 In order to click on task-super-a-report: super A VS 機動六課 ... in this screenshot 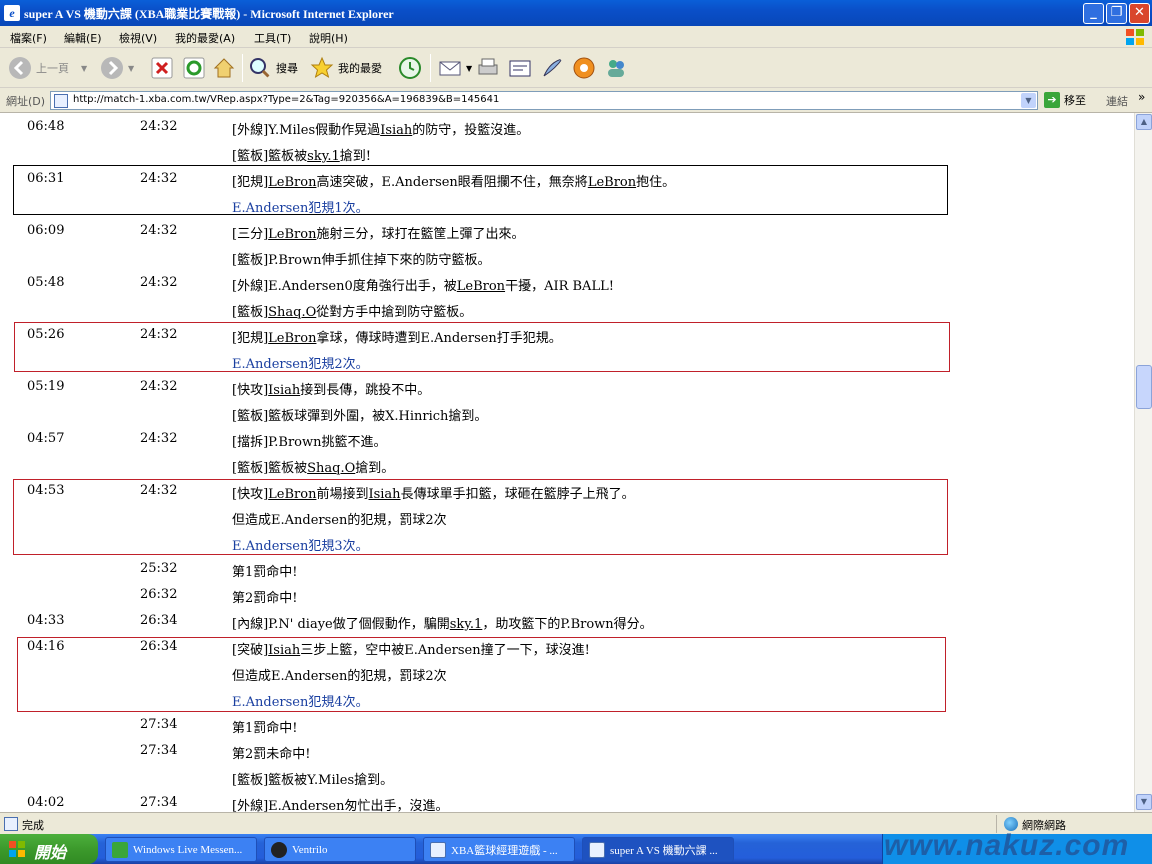, I will do `click(658, 849)`.